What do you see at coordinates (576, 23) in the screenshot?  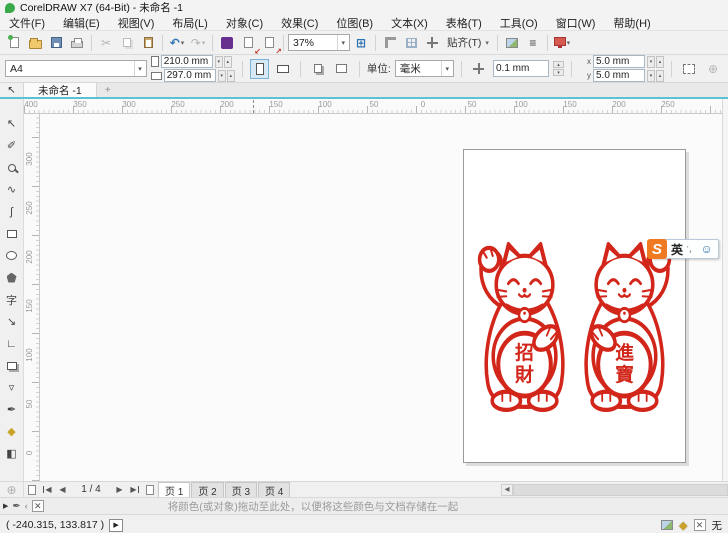 I see `menu-window: 窗口(W)` at bounding box center [576, 23].